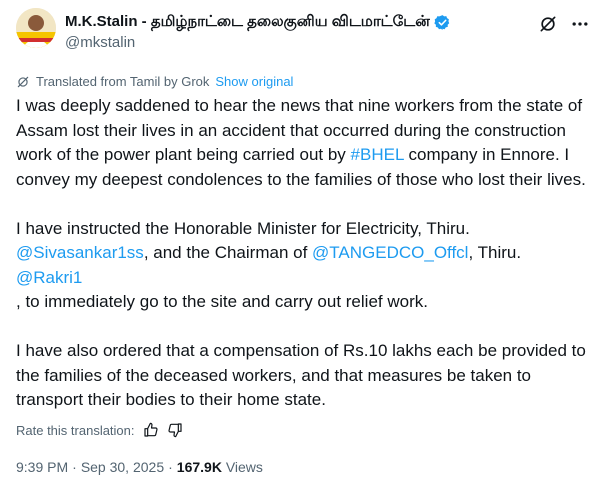 The height and width of the screenshot is (491, 602). Describe the element at coordinates (564, 24) in the screenshot. I see `header-actions` at that location.